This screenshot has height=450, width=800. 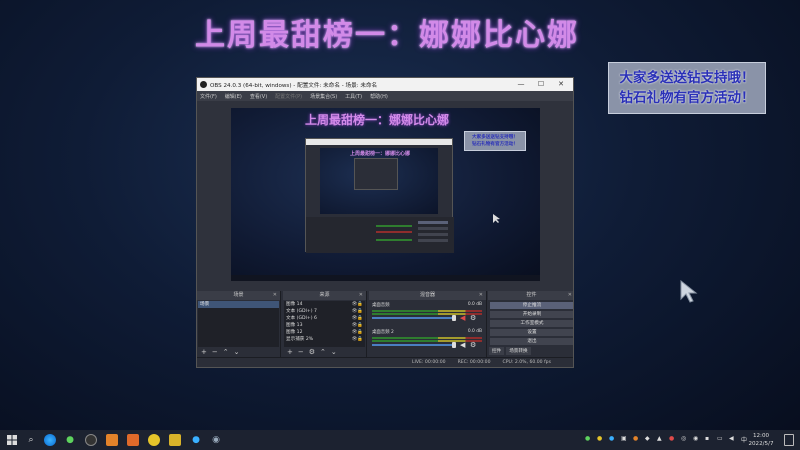 I want to click on scene-item: 场景, so click(x=238, y=304).